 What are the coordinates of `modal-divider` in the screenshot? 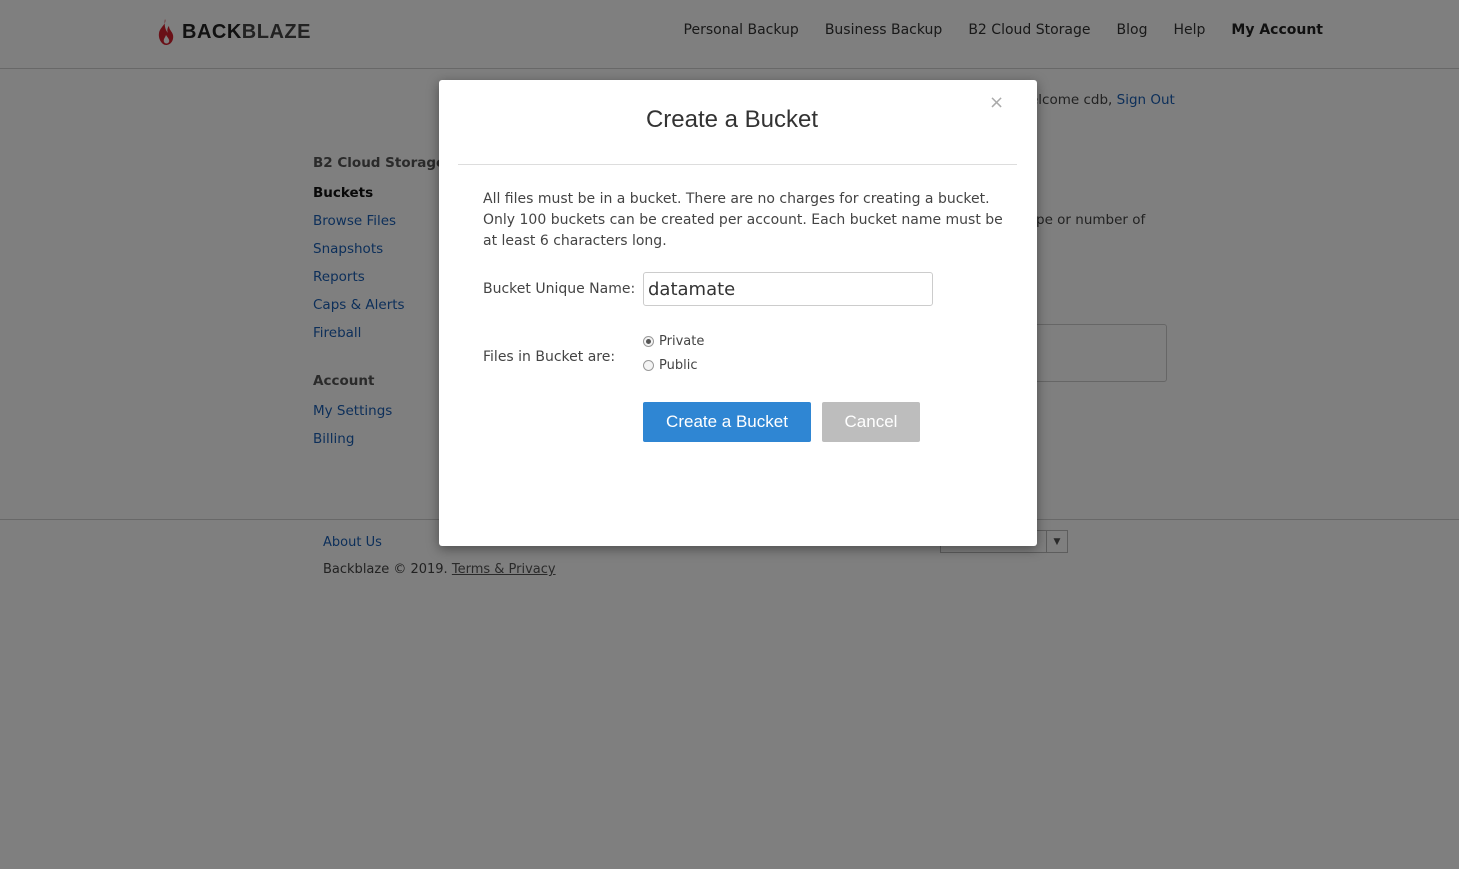 It's located at (737, 164).